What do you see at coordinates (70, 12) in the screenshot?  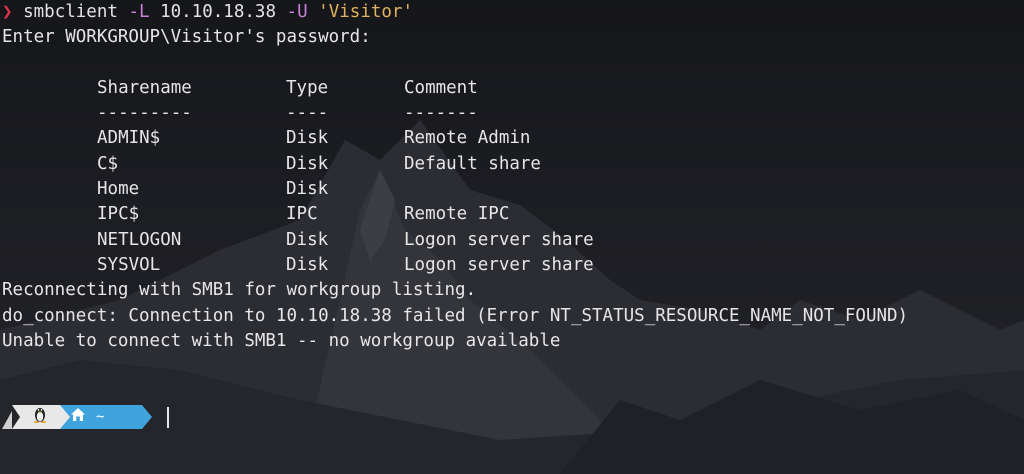 I see `command-name: smbclient` at bounding box center [70, 12].